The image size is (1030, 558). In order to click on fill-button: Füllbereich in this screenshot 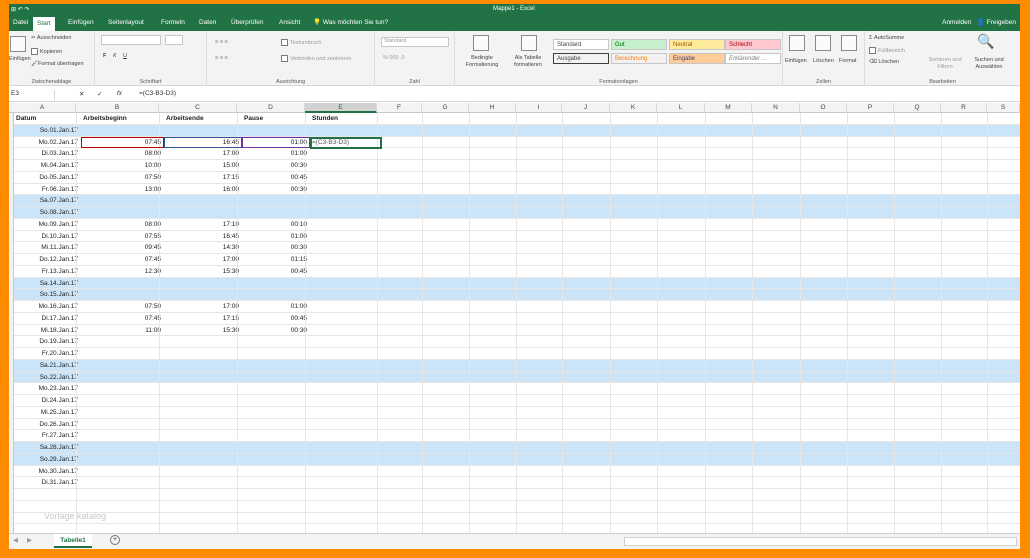, I will do `click(887, 50)`.